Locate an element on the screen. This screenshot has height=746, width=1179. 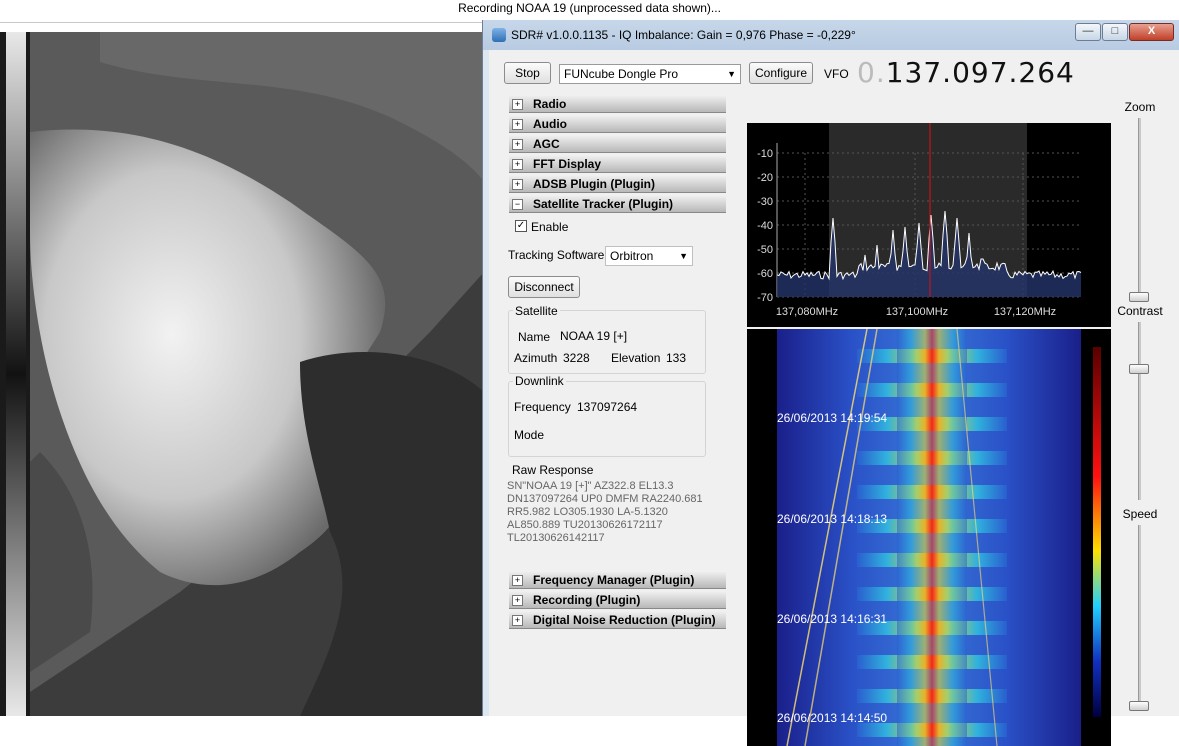
disconnect-button: Disconnect is located at coordinates (544, 287).